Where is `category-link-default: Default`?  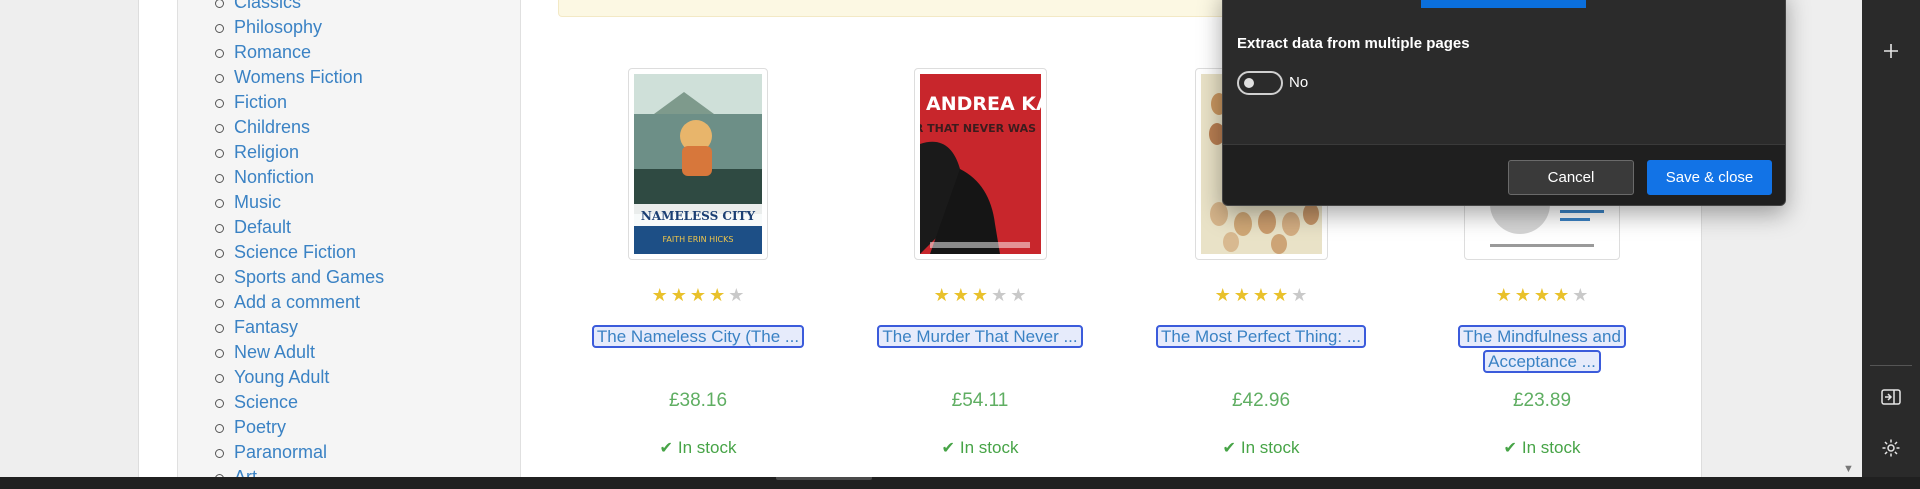 category-link-default: Default is located at coordinates (262, 227).